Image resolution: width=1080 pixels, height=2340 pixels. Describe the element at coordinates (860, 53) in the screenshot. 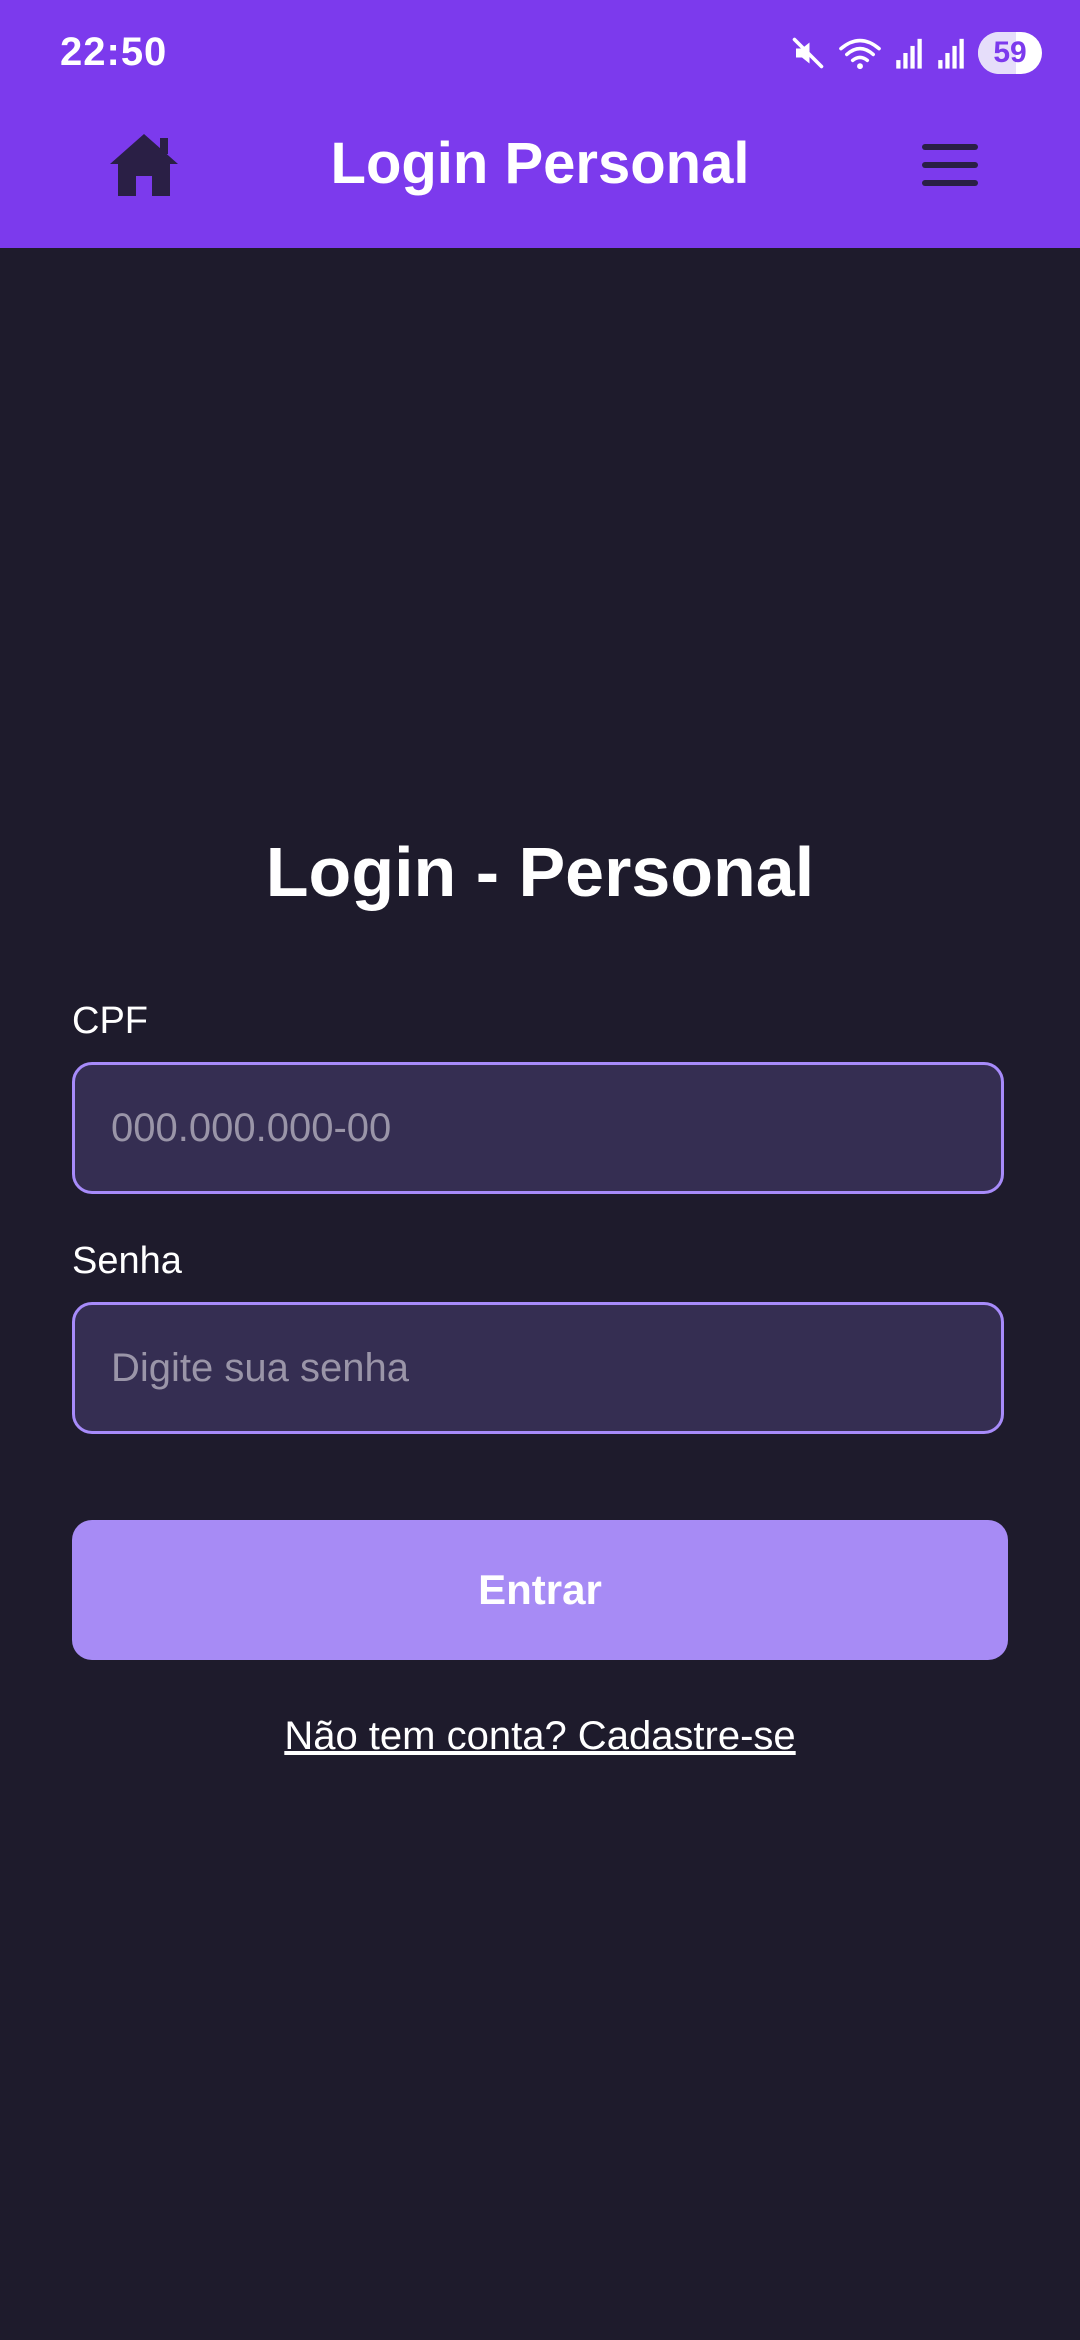

I see `wifi-icon` at that location.